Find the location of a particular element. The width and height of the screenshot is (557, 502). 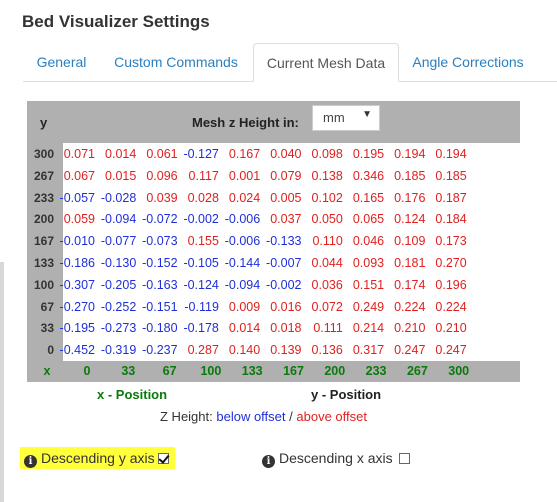

x-axis-label: 267 is located at coordinates (417, 371).